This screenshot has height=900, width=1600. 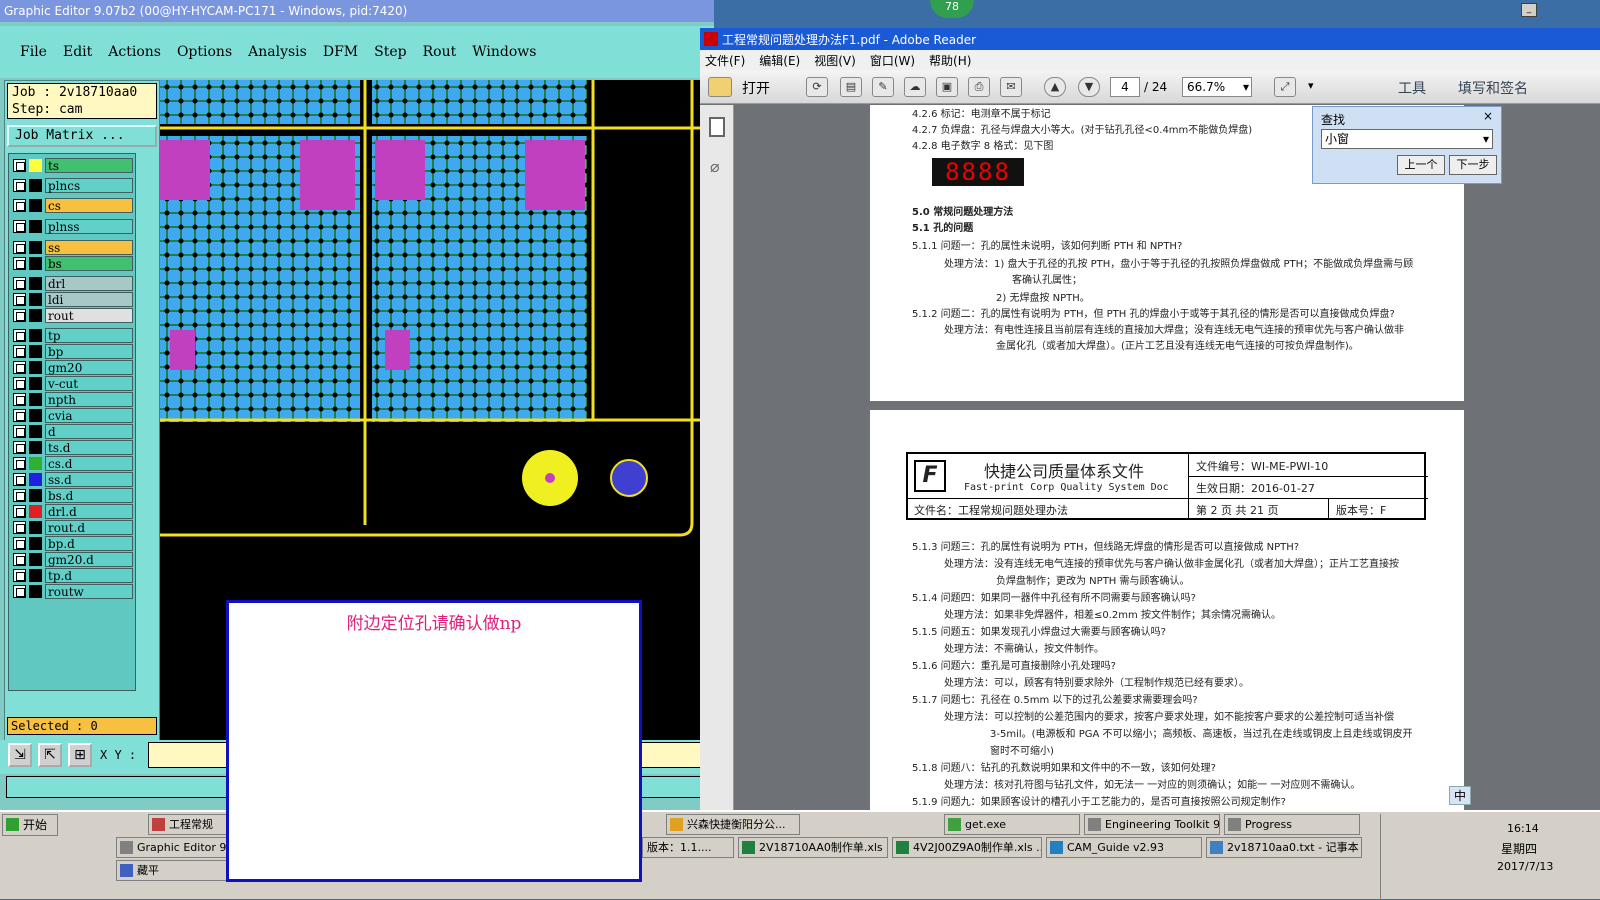 I want to click on create-pdf-icon: ▤, so click(x=851, y=87).